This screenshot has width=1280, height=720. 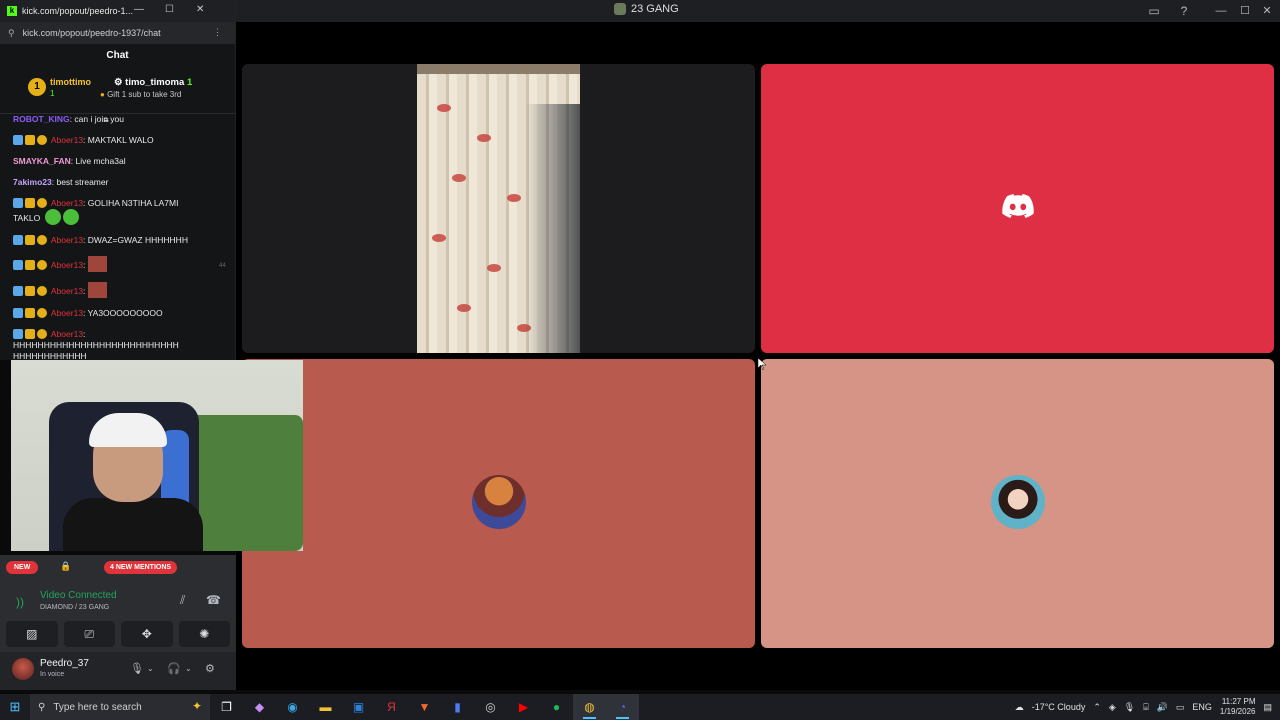 What do you see at coordinates (66, 566) in the screenshot?
I see `lock-icon: 🔒` at bounding box center [66, 566].